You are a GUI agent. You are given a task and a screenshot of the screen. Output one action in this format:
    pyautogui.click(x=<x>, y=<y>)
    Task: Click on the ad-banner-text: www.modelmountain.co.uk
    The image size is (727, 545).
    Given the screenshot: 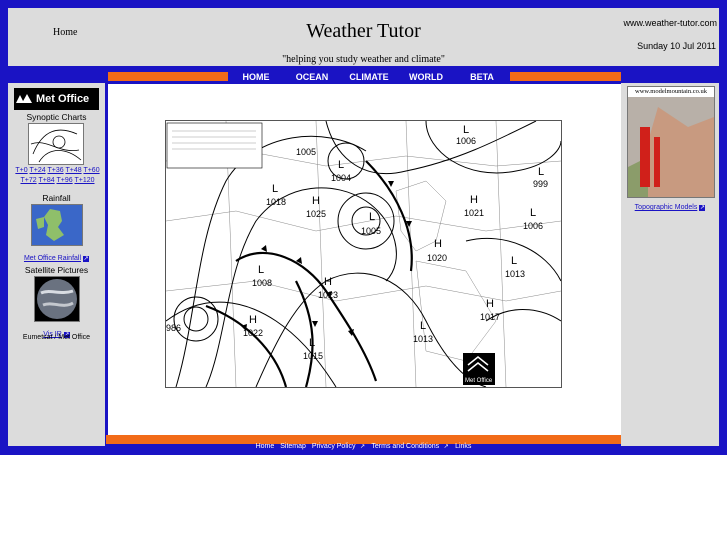 What is the action you would take?
    pyautogui.click(x=671, y=92)
    